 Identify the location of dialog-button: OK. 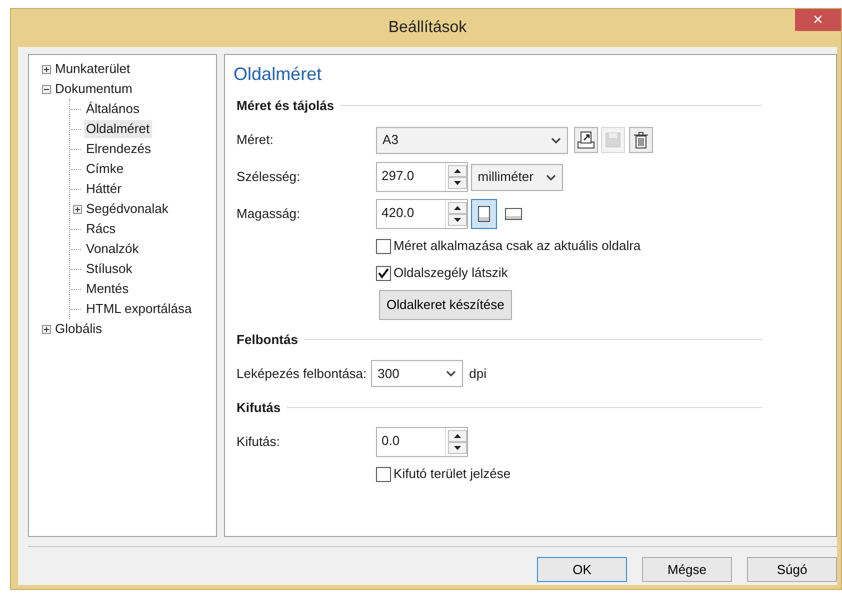
(582, 569).